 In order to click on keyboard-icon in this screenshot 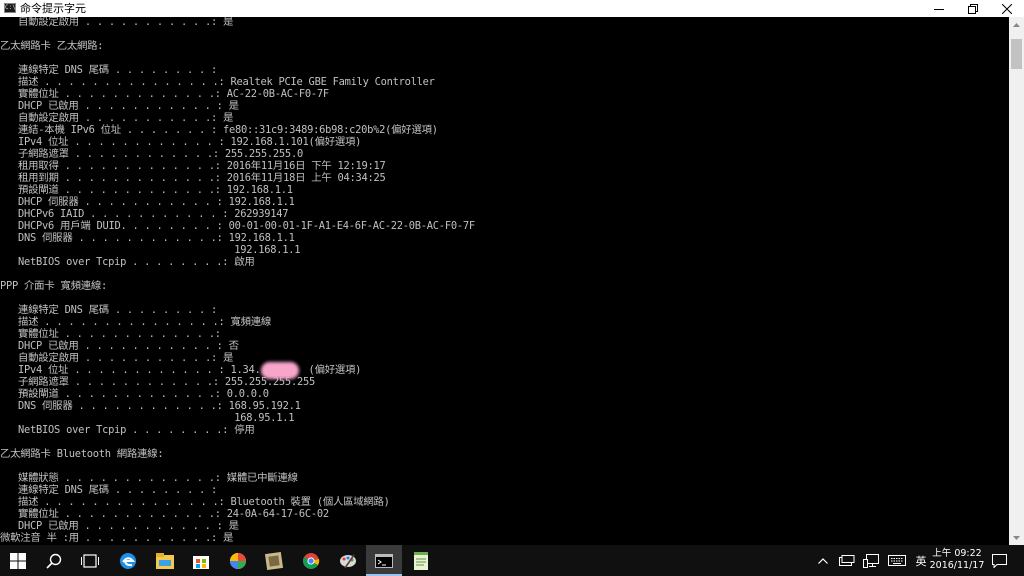, I will do `click(897, 560)`.